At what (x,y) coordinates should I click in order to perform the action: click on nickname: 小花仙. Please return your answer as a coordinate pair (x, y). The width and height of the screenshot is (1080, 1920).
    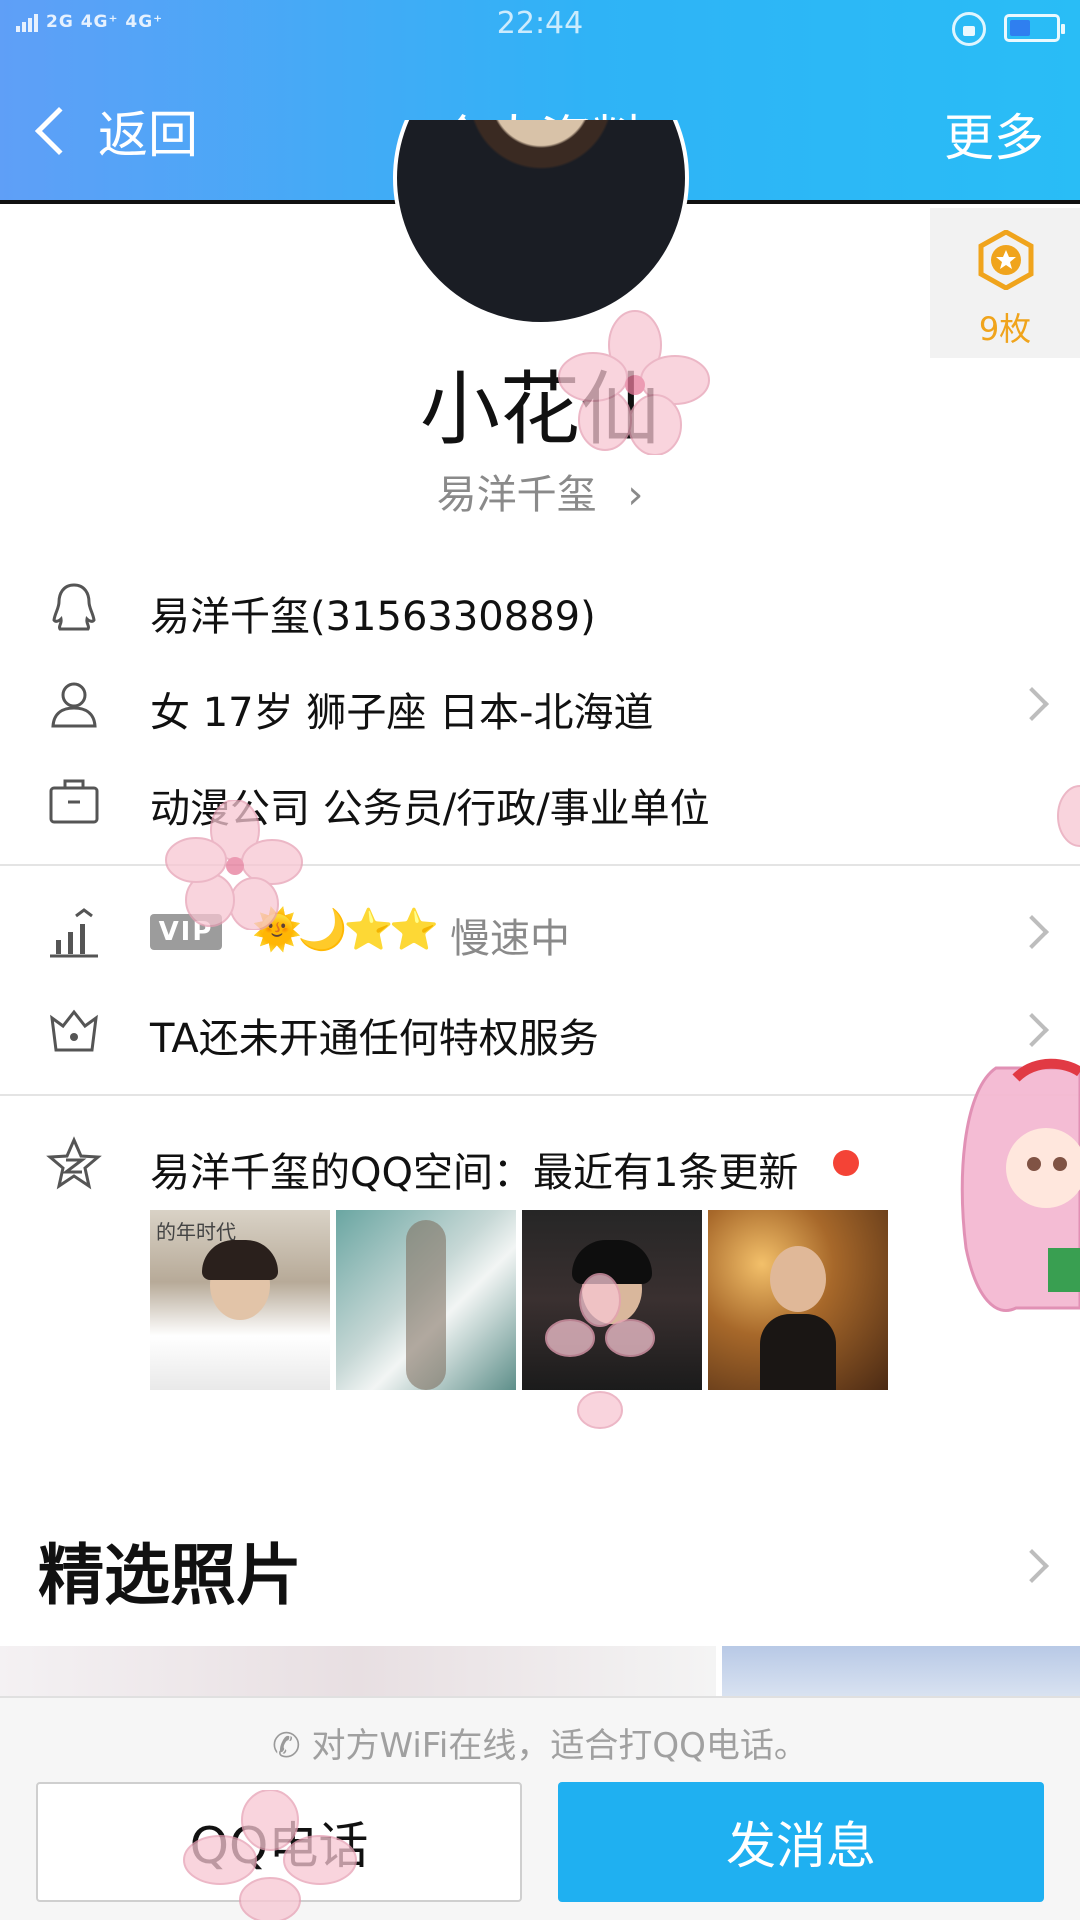
    Looking at the image, I should click on (540, 409).